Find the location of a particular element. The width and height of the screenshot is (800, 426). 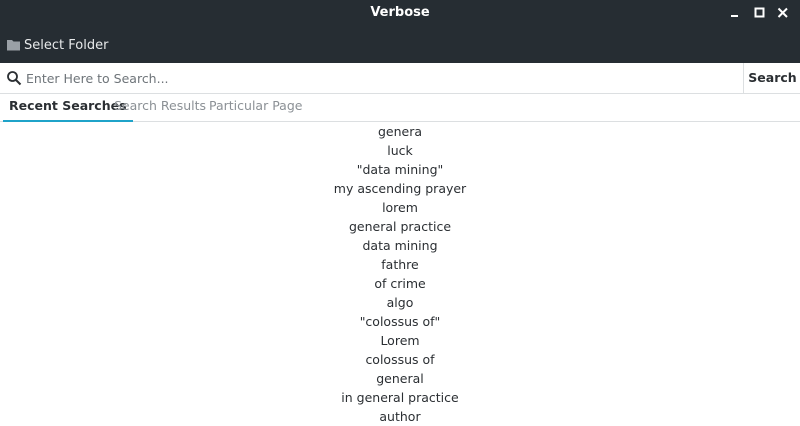

toolbar: Select Folder is located at coordinates (400, 45).